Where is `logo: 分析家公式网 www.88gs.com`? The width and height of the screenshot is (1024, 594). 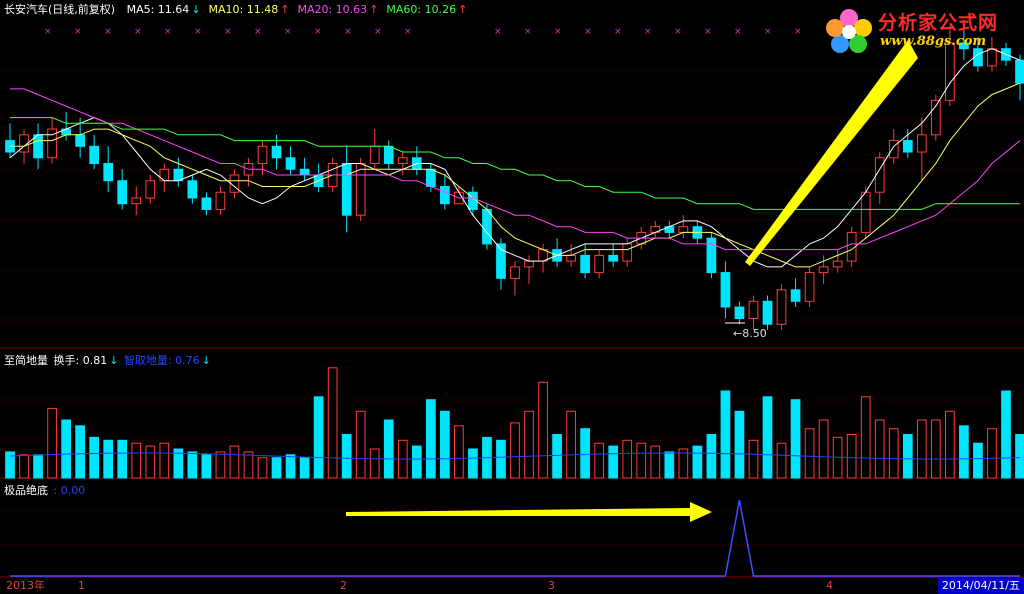 logo: 分析家公式网 www.88gs.com is located at coordinates (920, 30).